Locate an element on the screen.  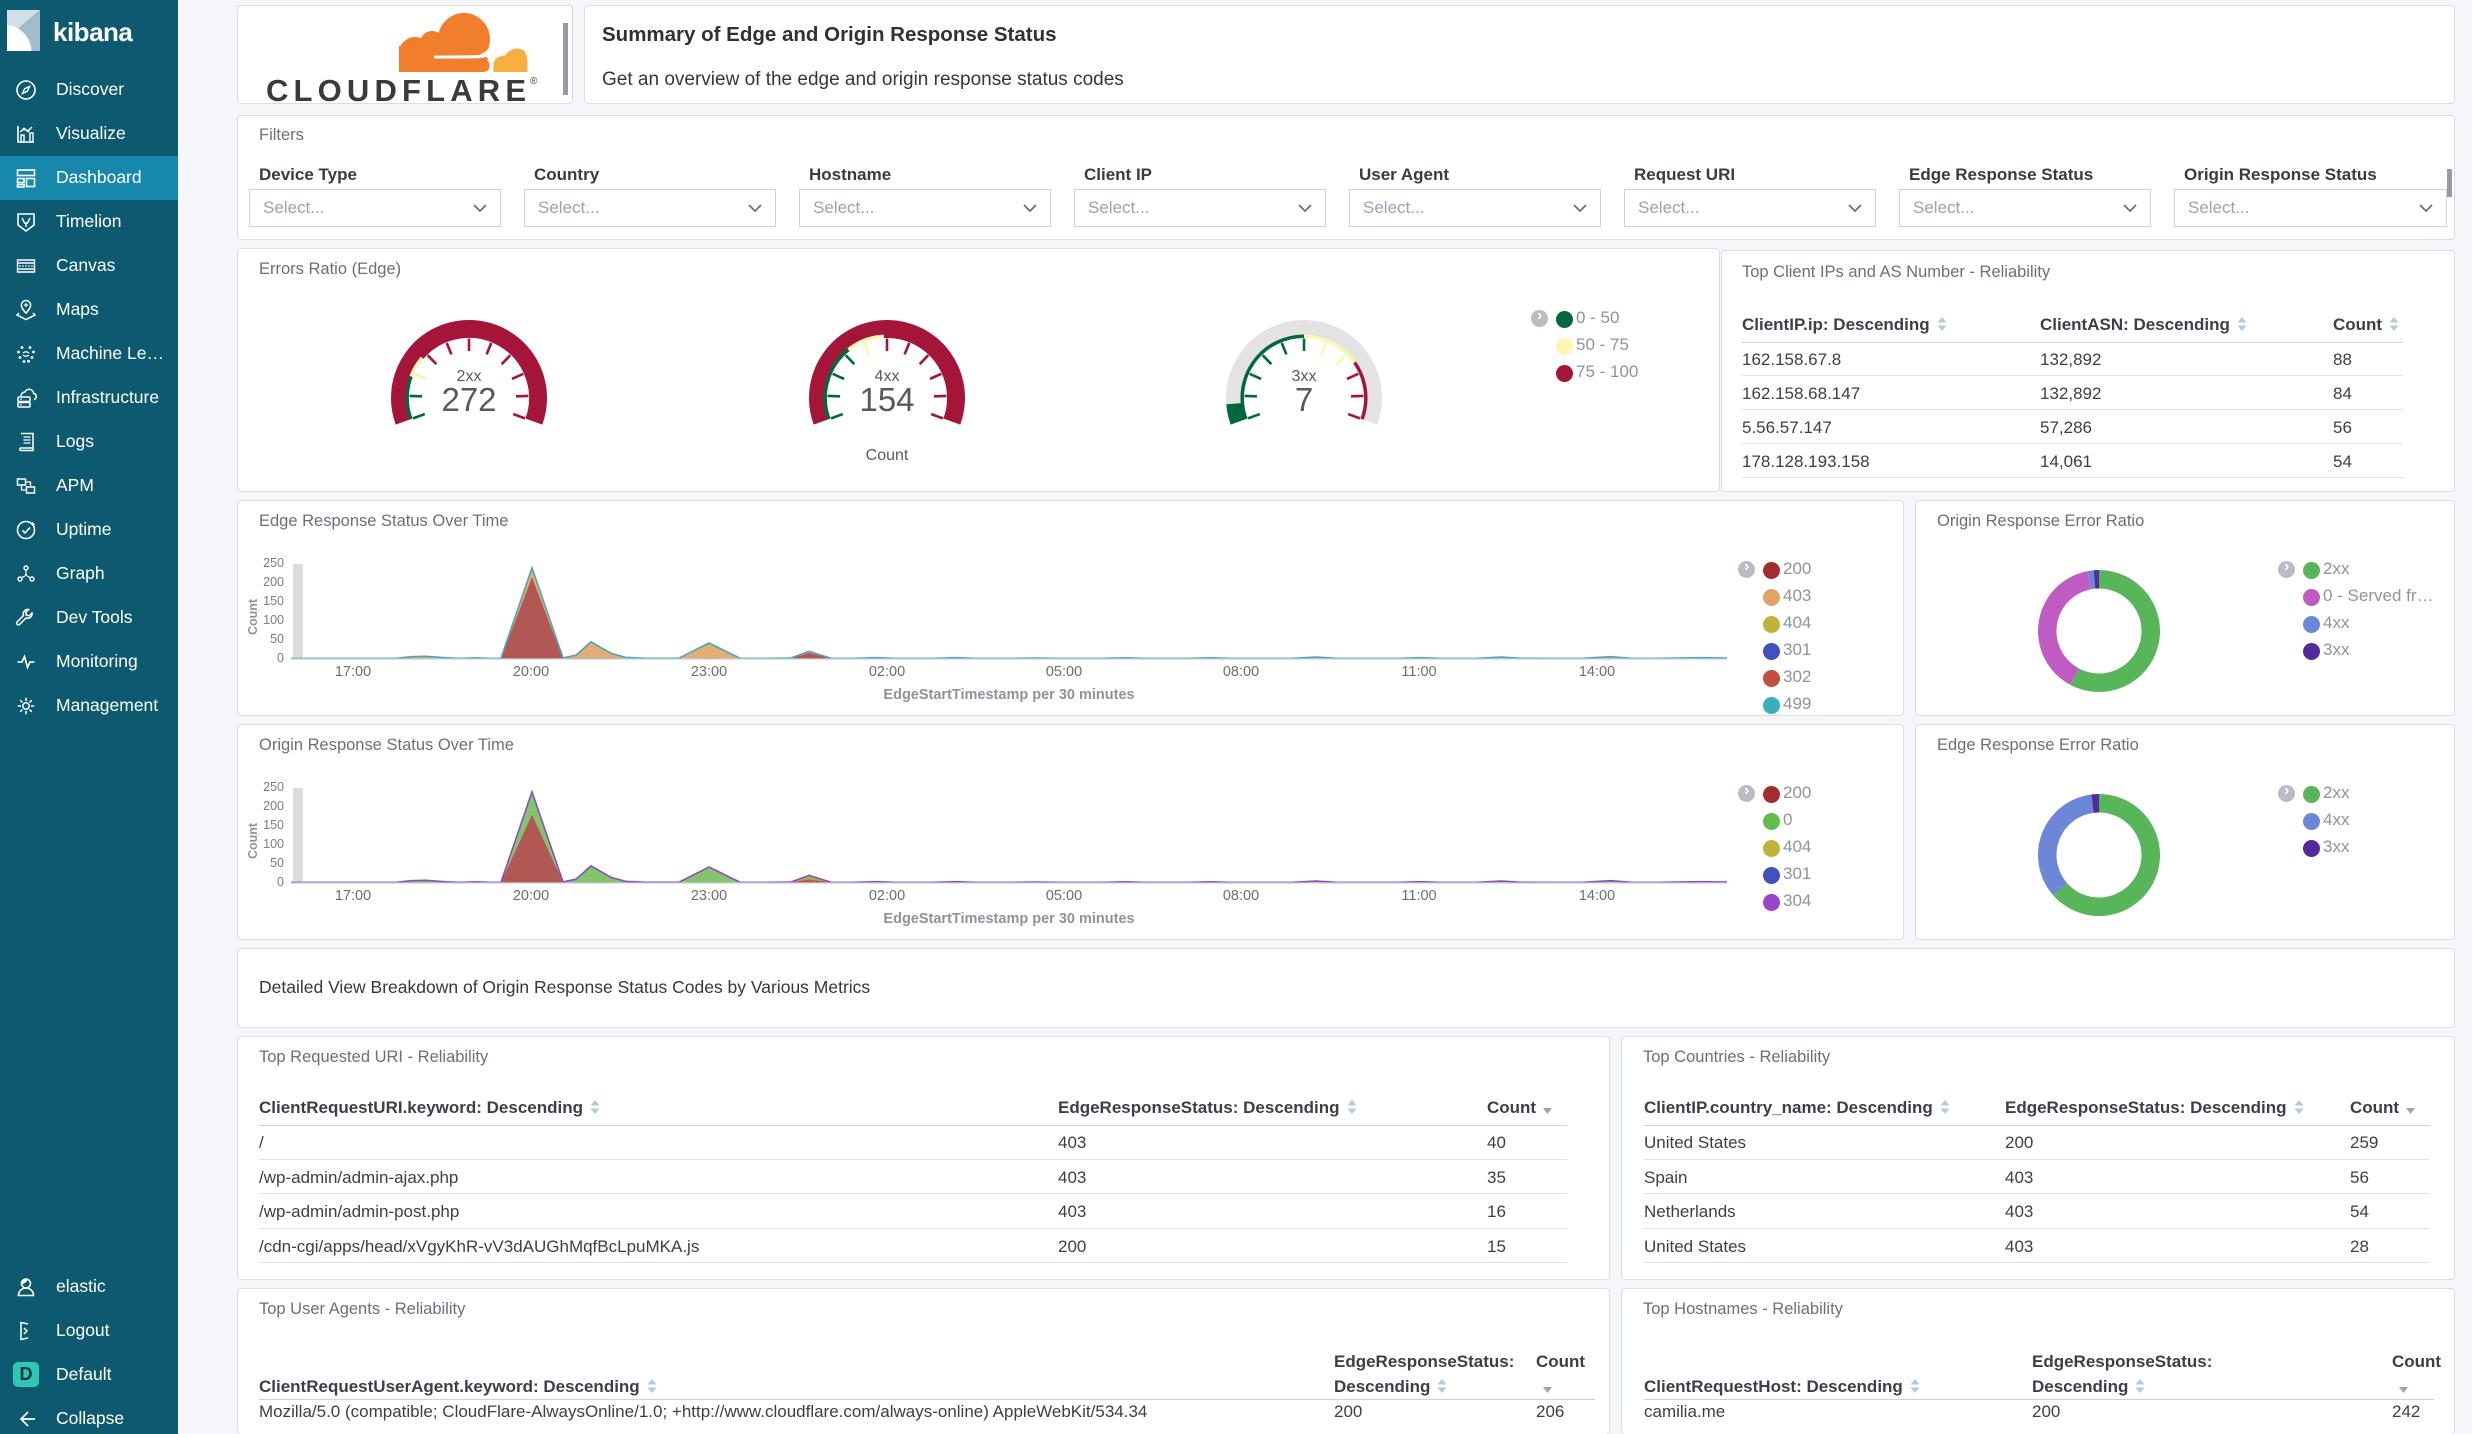
svg-text: 7 is located at coordinates (1304, 399).